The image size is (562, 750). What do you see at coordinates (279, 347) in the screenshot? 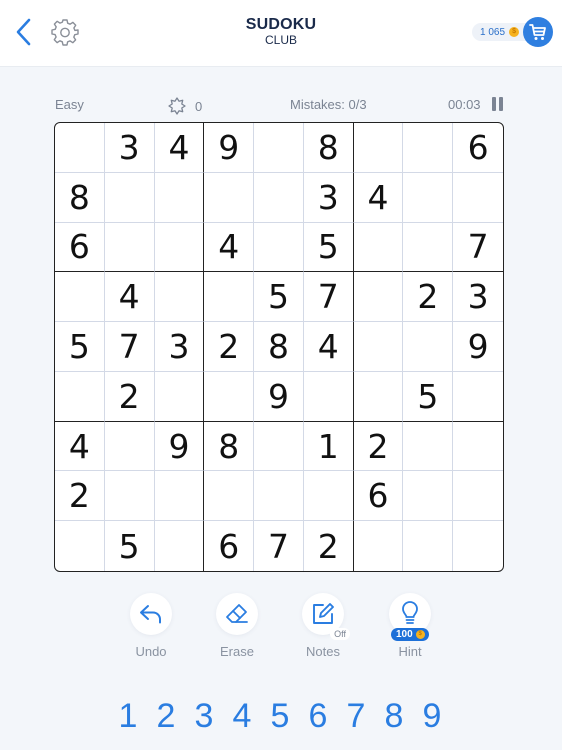
I see `grid-cell-r5c5: 8` at bounding box center [279, 347].